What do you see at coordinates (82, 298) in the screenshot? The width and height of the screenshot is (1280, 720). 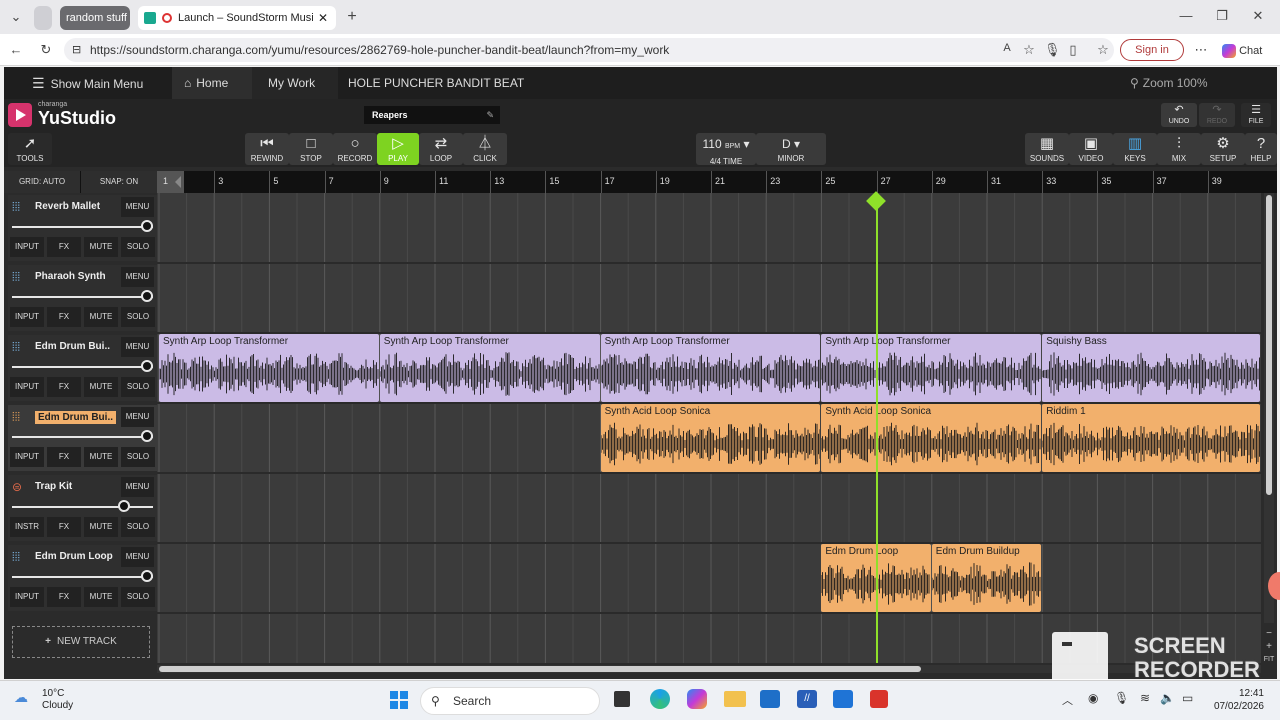 I see `track-header: ⦙⦙⦙ Pharaoh Synth MENU INPUT FX MUTE SOLO` at bounding box center [82, 298].